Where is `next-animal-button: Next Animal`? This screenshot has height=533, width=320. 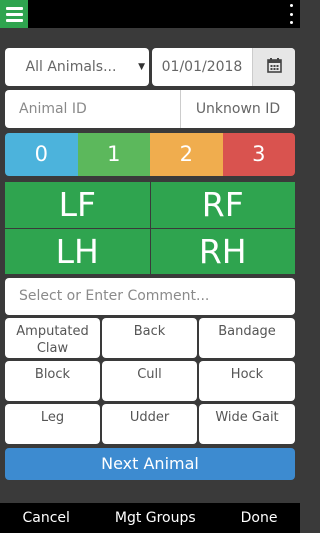 next-animal-button: Next Animal is located at coordinates (150, 464).